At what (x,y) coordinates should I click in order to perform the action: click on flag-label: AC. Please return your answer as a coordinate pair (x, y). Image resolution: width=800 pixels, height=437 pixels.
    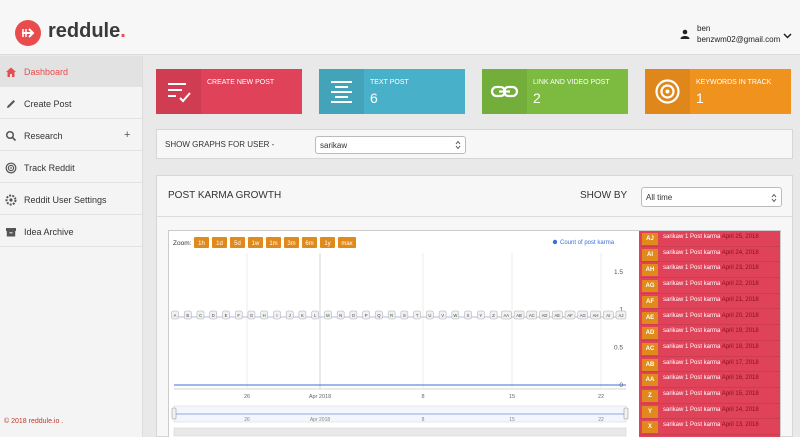
    Looking at the image, I should click on (532, 315).